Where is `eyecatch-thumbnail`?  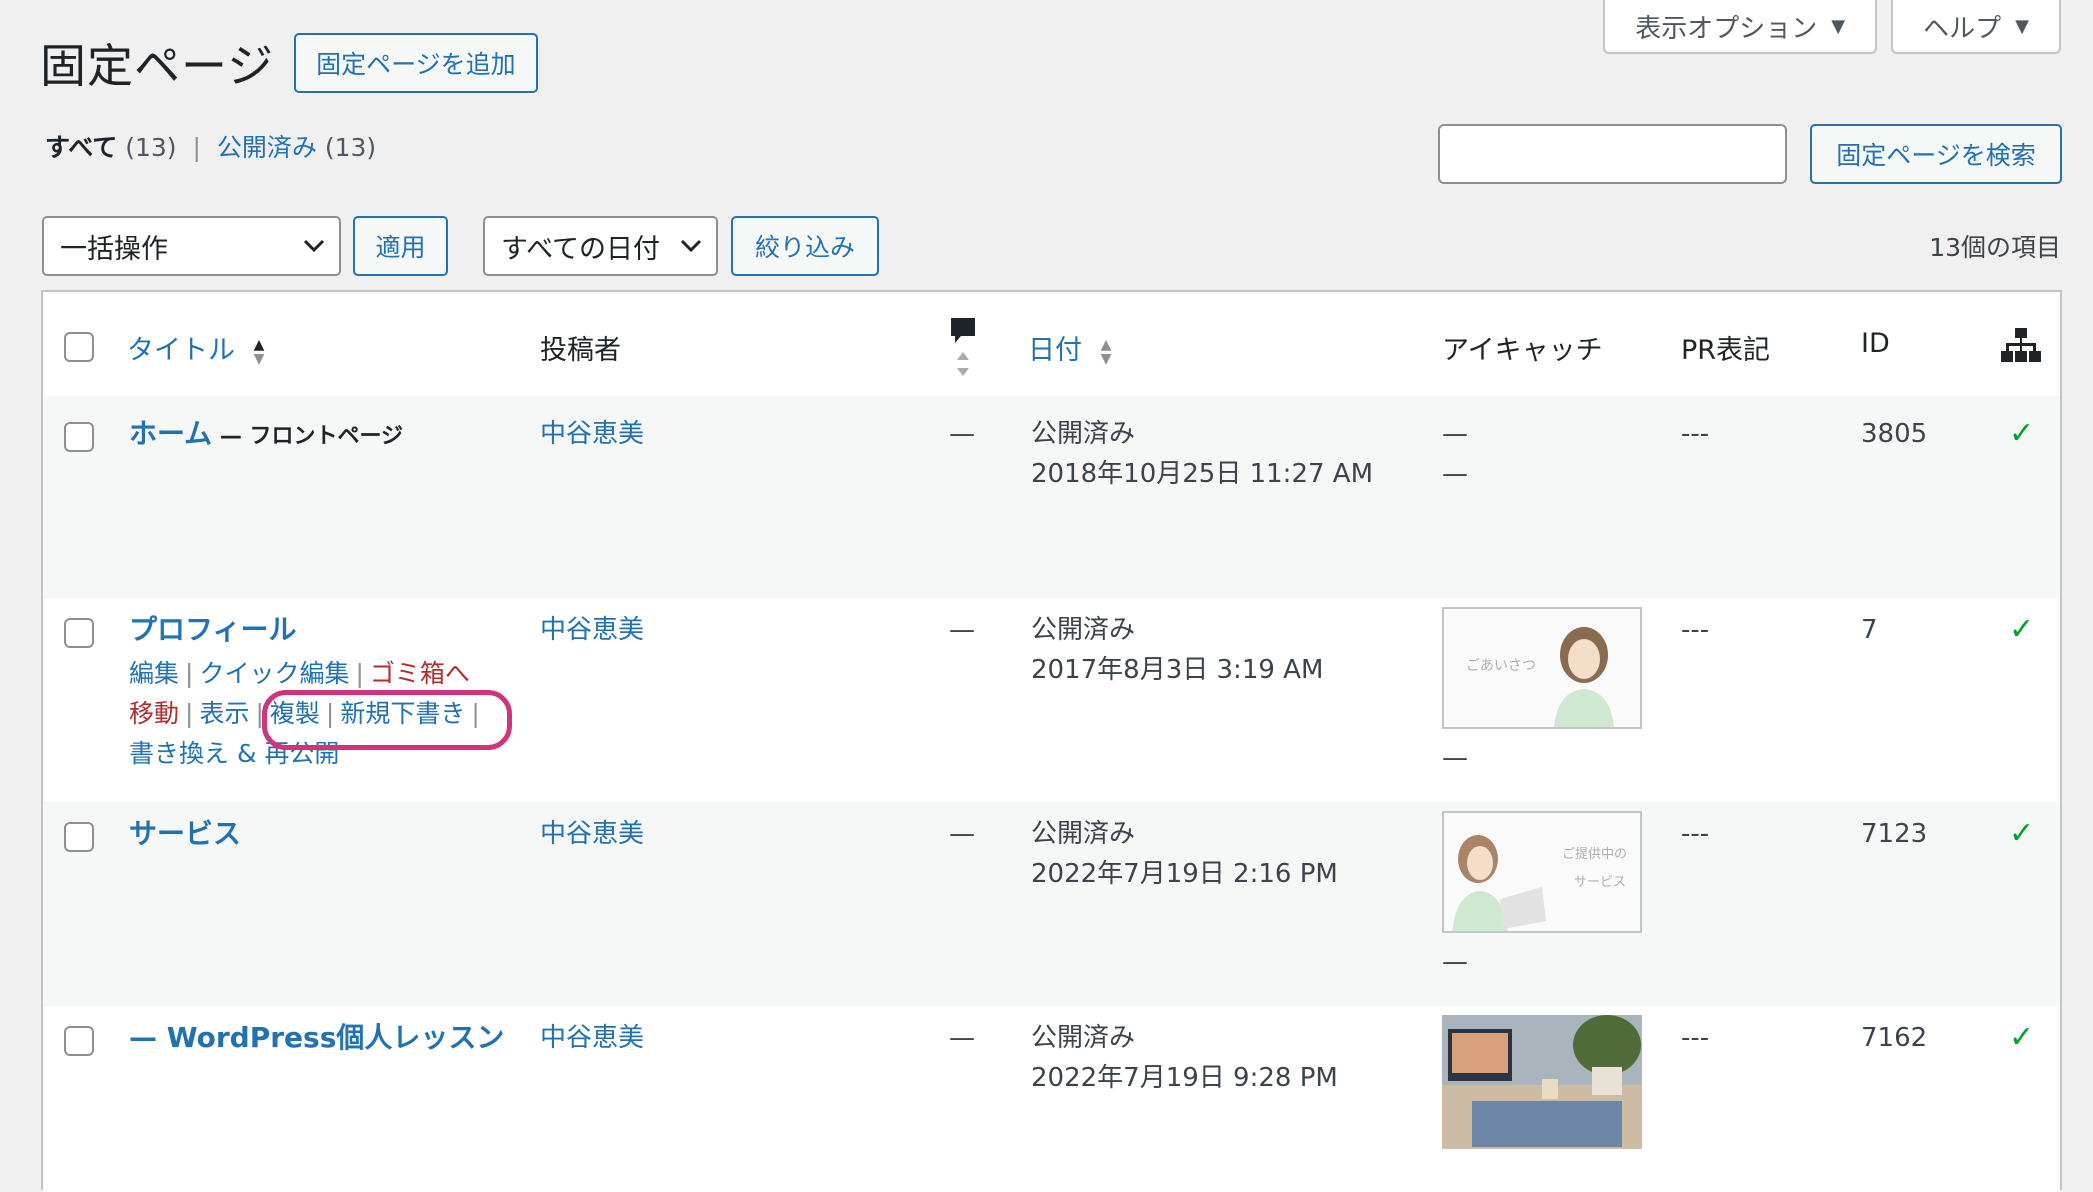 eyecatch-thumbnail is located at coordinates (1542, 1082).